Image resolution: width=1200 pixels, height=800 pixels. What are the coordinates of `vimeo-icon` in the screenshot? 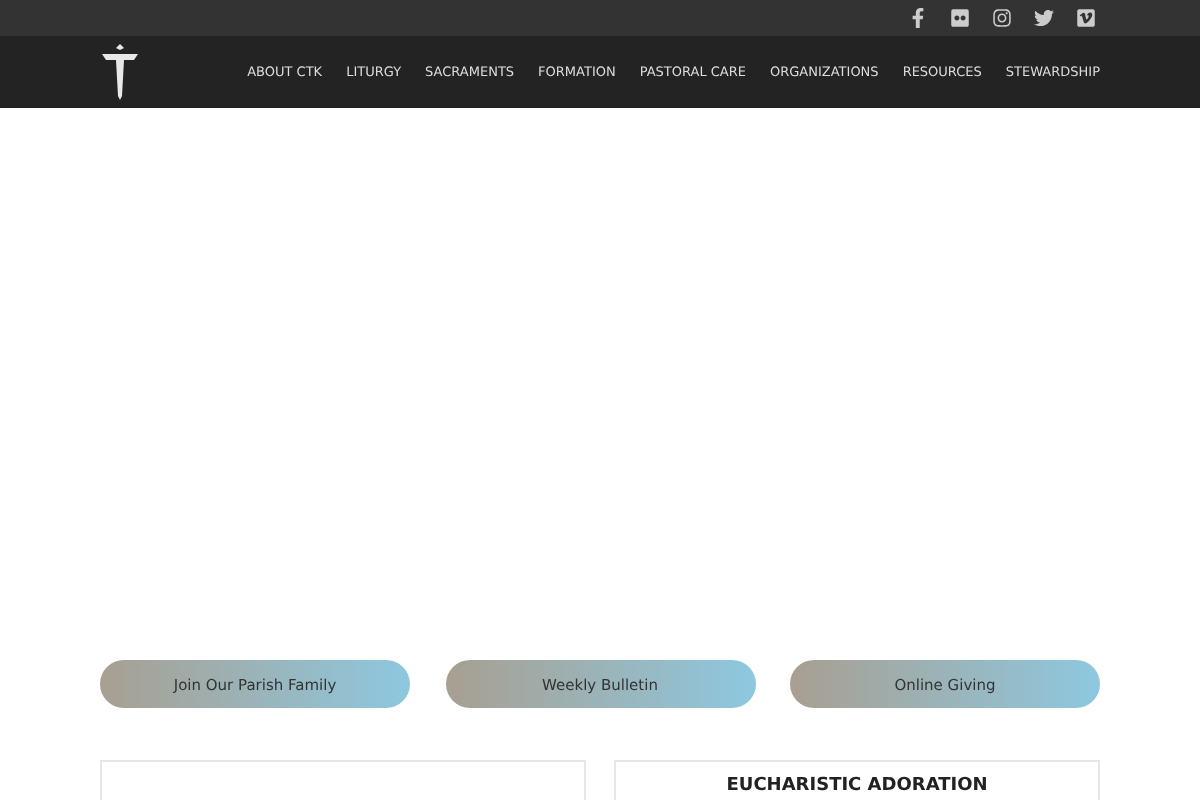 It's located at (1086, 18).